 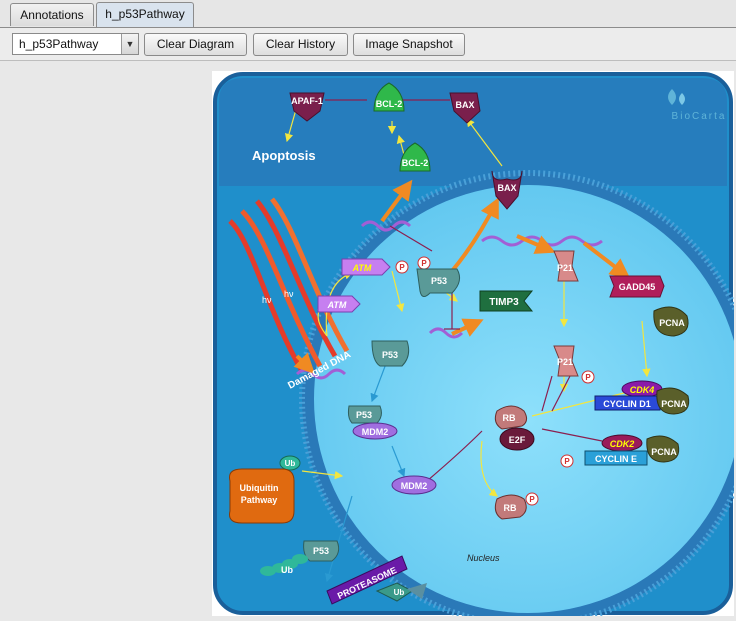 What do you see at coordinates (627, 404) in the screenshot?
I see `svg-text: CYCLIN D1` at bounding box center [627, 404].